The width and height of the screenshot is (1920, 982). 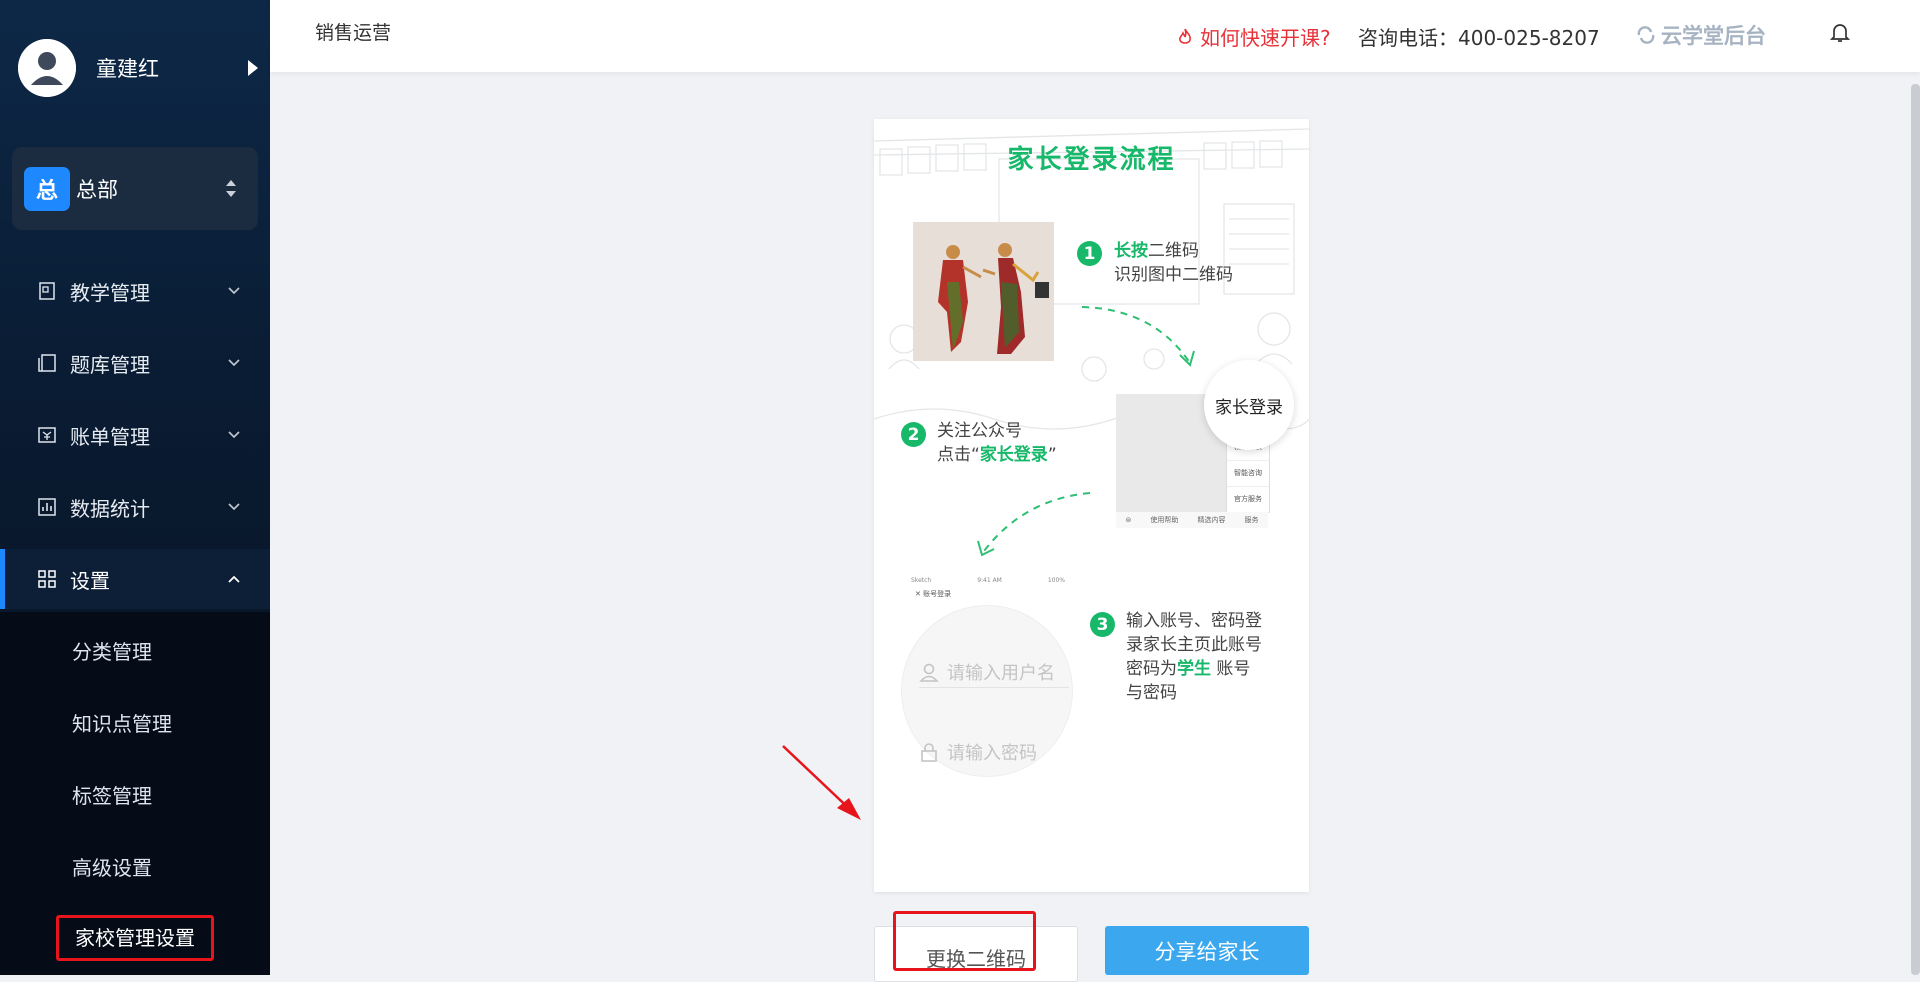 What do you see at coordinates (1194, 657) in the screenshot?
I see `step-3-text: 输入账号、密码登 录家长主页此账号 密码为学生 账号 与密码` at bounding box center [1194, 657].